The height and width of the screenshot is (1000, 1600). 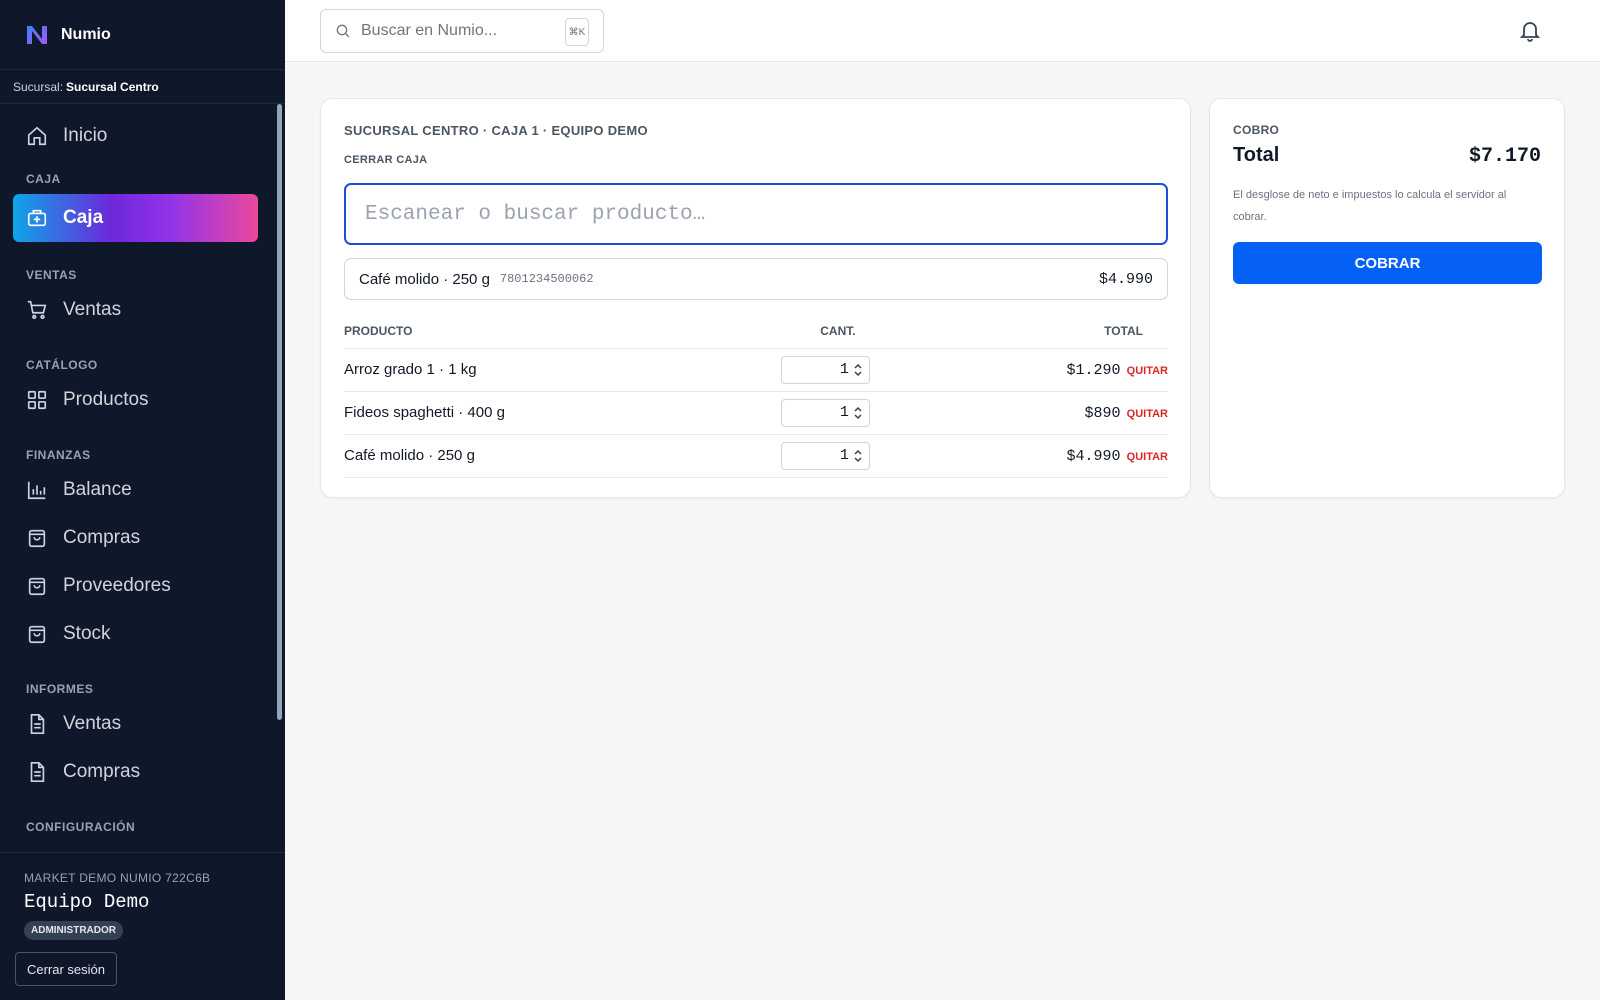 What do you see at coordinates (38, 86) in the screenshot?
I see `branch-label: Sucursal:` at bounding box center [38, 86].